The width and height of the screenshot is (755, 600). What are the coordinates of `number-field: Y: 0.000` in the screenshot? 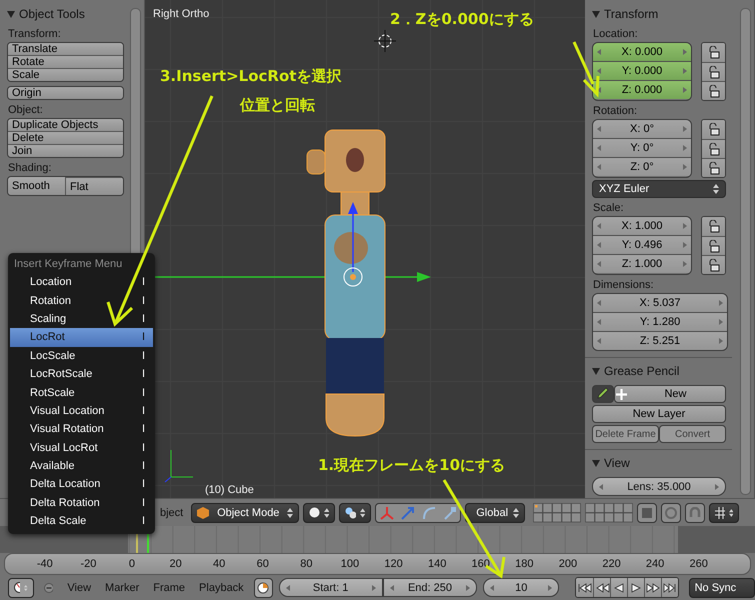 It's located at (642, 70).